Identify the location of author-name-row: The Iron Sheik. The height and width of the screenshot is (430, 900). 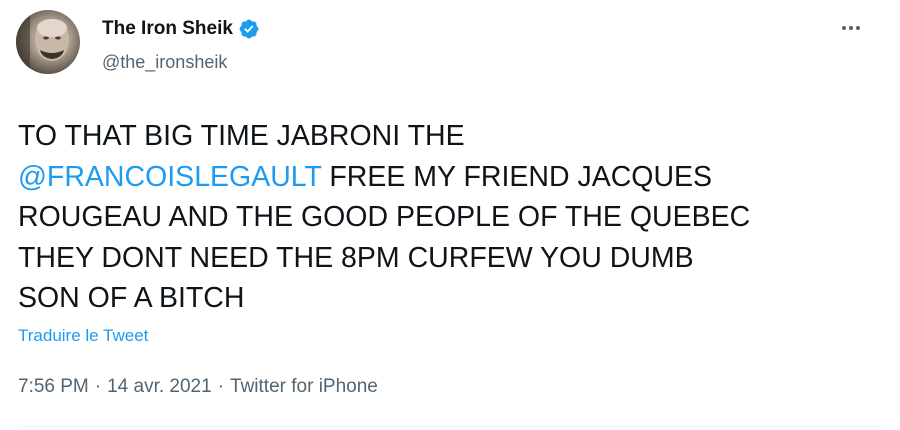
(181, 29).